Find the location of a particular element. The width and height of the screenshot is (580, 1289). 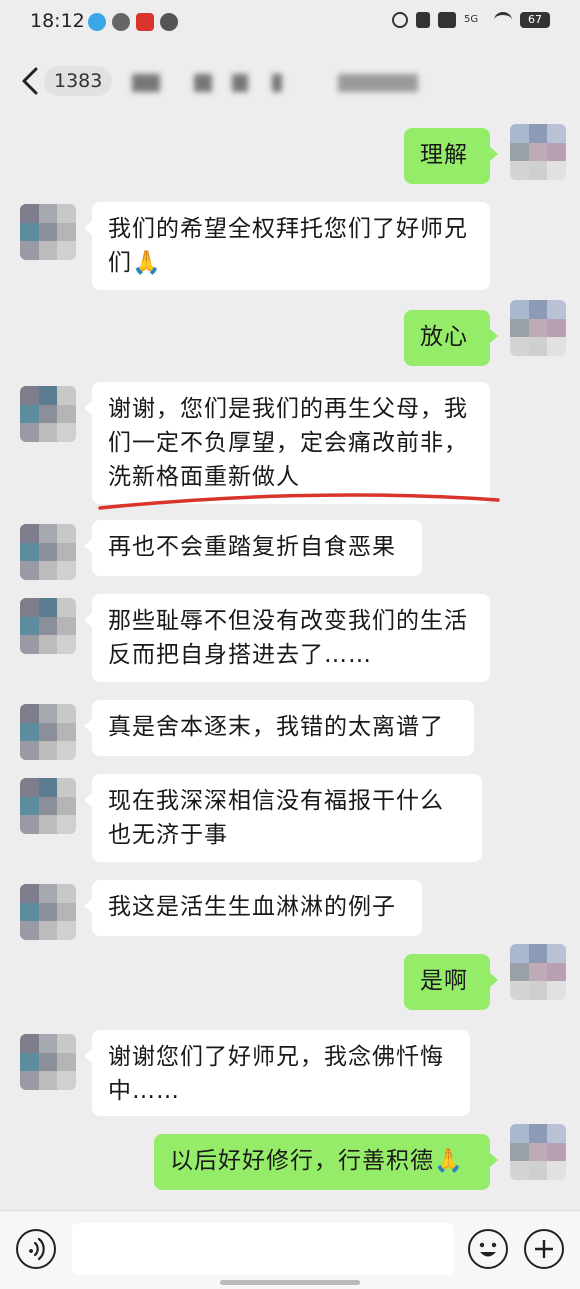

back-button is located at coordinates (31, 81).